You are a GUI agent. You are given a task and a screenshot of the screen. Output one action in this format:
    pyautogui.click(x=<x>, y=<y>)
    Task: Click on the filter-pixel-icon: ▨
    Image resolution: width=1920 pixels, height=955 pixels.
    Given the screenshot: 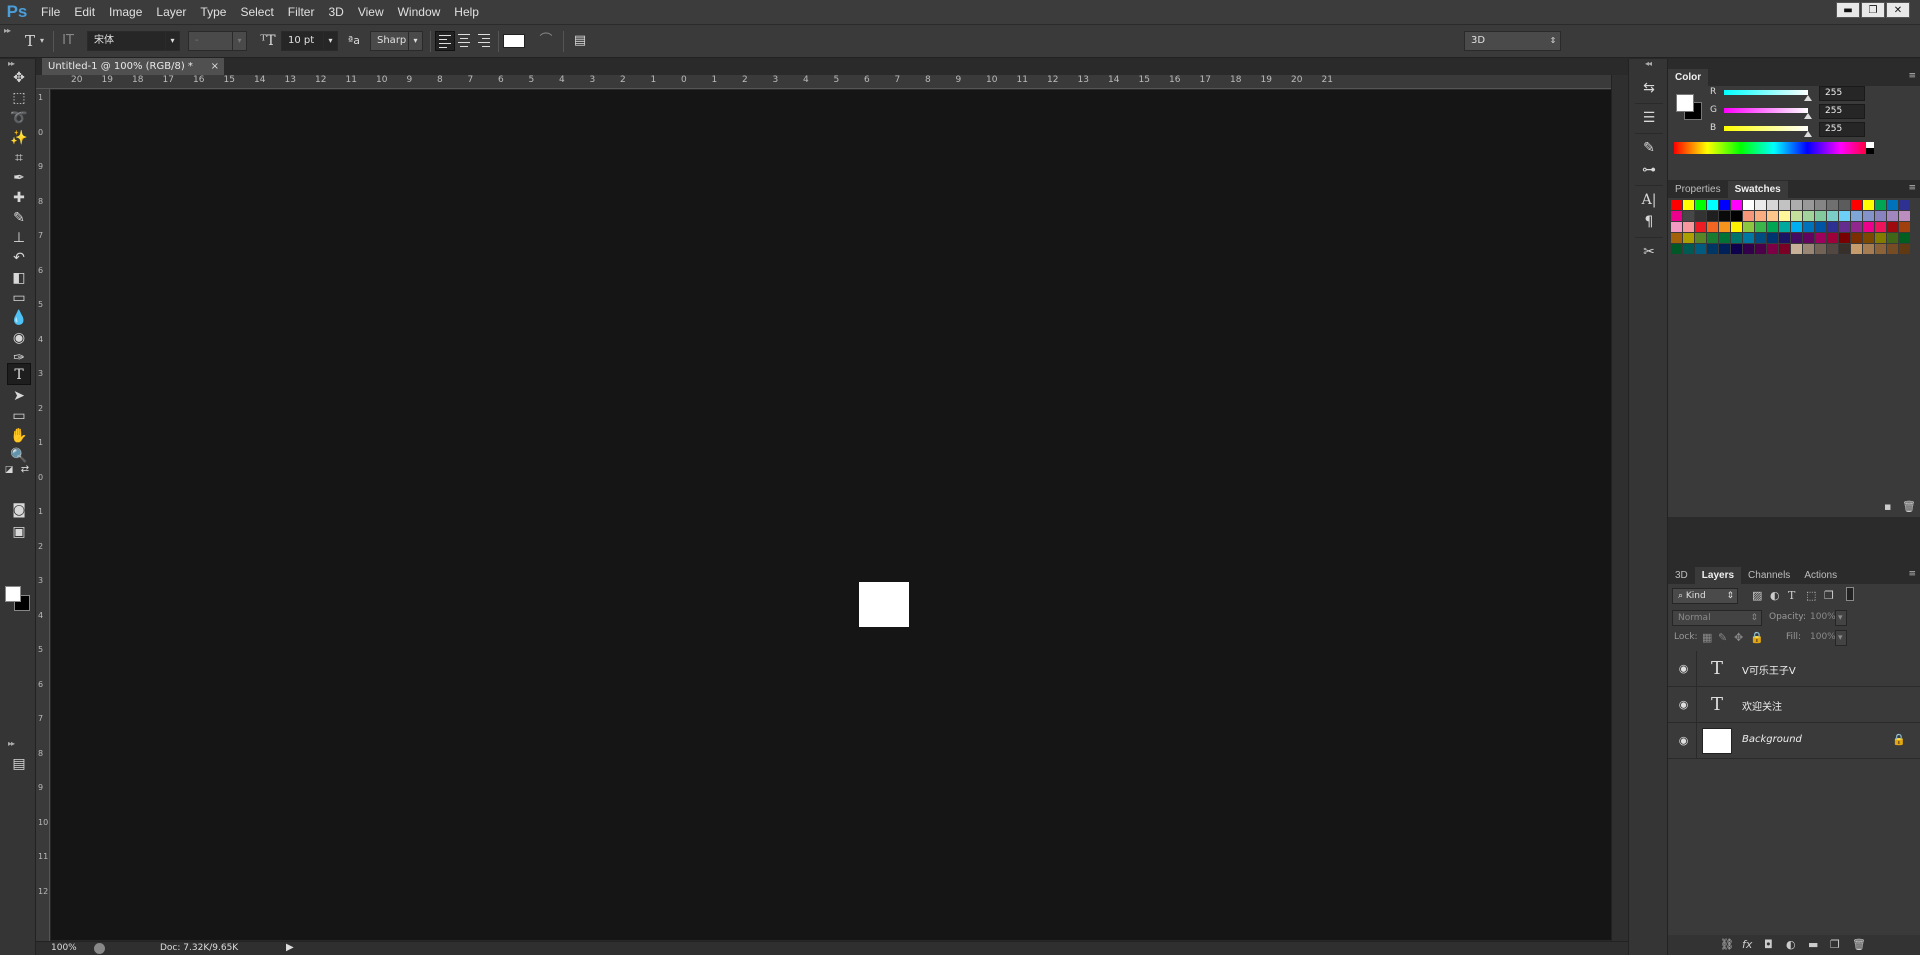 What is the action you would take?
    pyautogui.click(x=1757, y=595)
    